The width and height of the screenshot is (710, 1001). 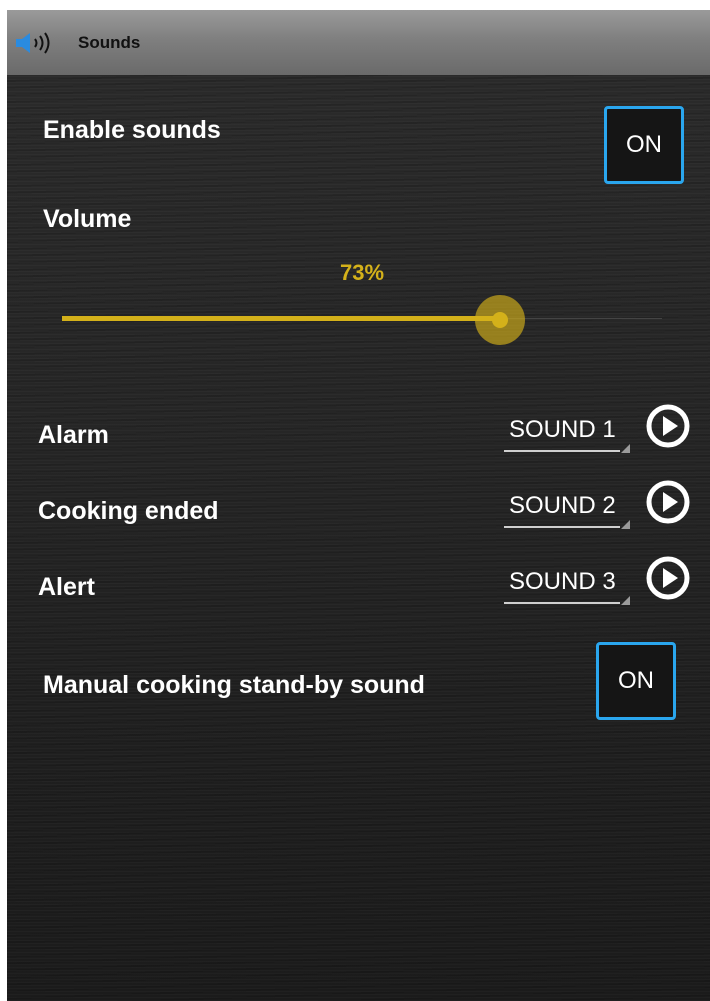 What do you see at coordinates (128, 511) in the screenshot?
I see `cooking-ended-label: Cooking ended` at bounding box center [128, 511].